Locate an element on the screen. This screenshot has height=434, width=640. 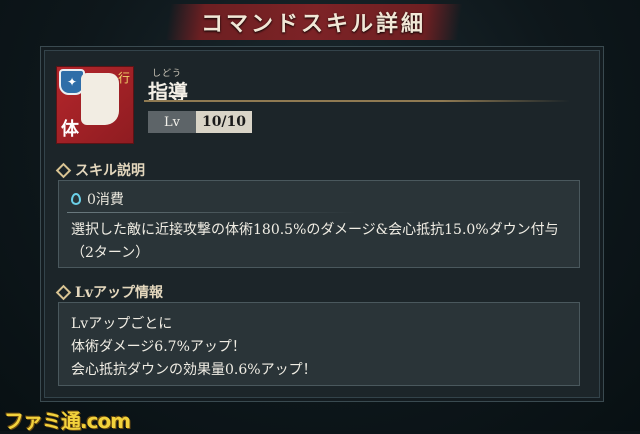
cost-divider is located at coordinates (212, 212).